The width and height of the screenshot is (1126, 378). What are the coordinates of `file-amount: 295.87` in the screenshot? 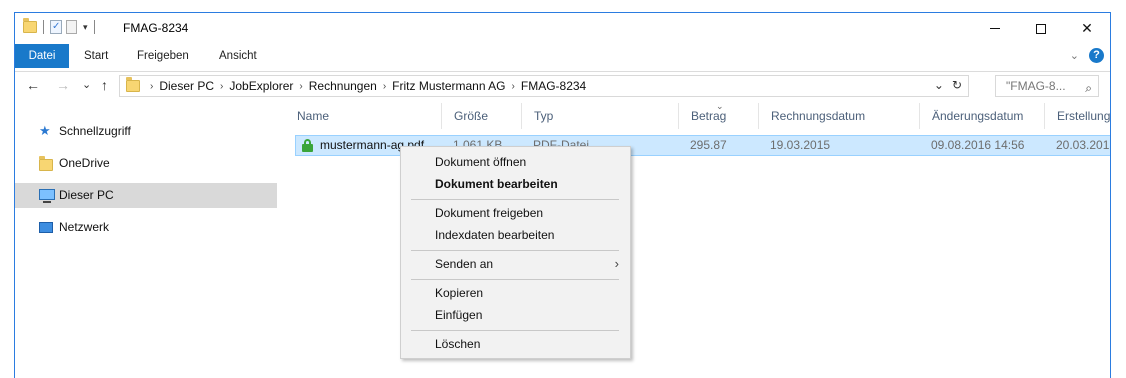 It's located at (708, 145).